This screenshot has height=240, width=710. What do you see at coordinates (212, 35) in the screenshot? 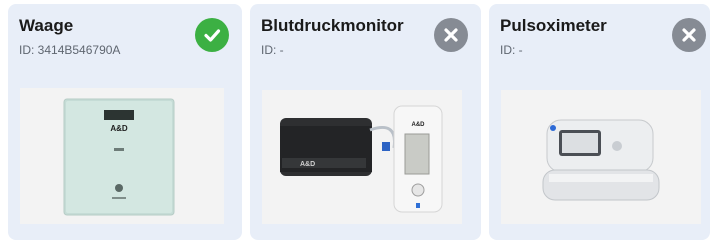
I see `connected-check-icon` at bounding box center [212, 35].